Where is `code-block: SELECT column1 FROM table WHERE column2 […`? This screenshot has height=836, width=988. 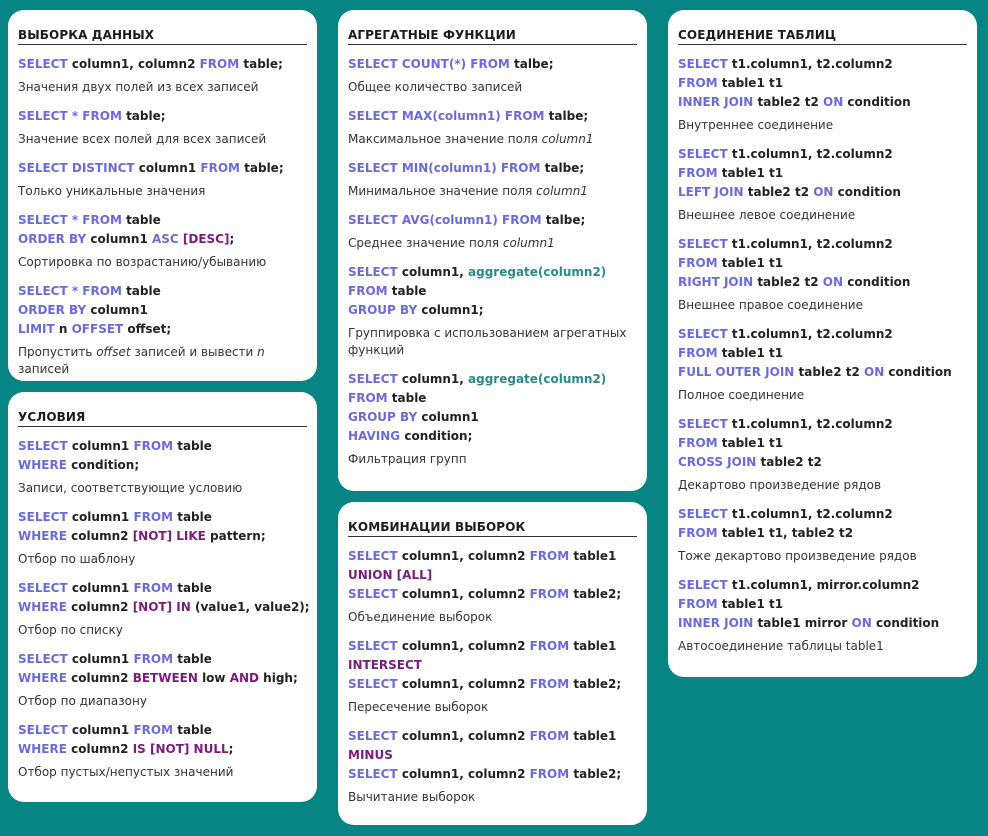
code-block: SELECT column1 FROM table WHERE column2 [… is located at coordinates (164, 598).